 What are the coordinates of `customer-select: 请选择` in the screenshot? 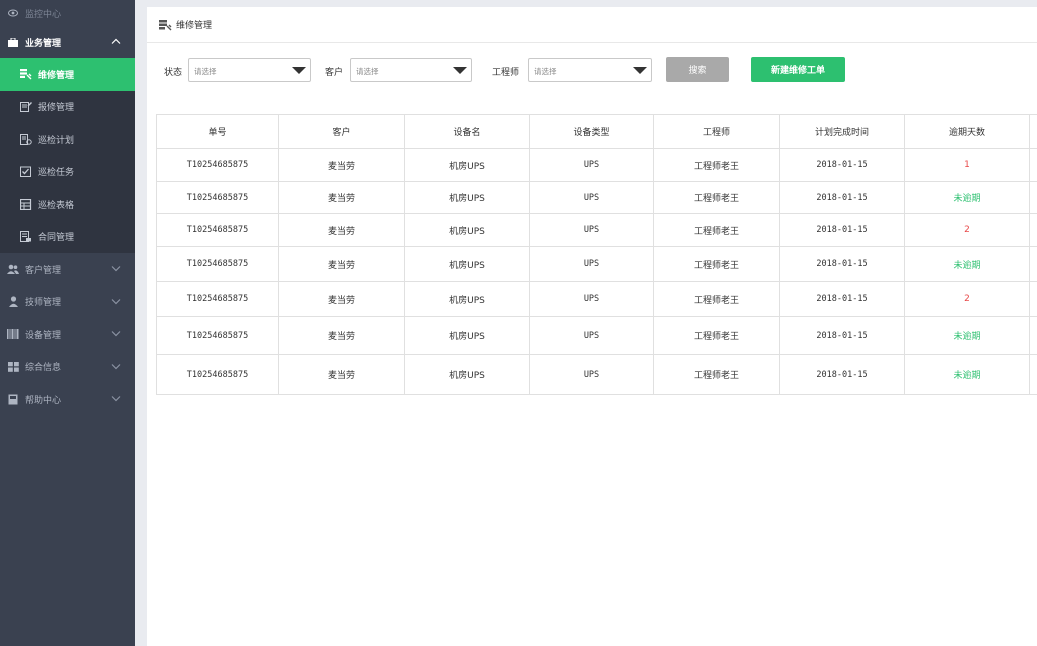 It's located at (411, 70).